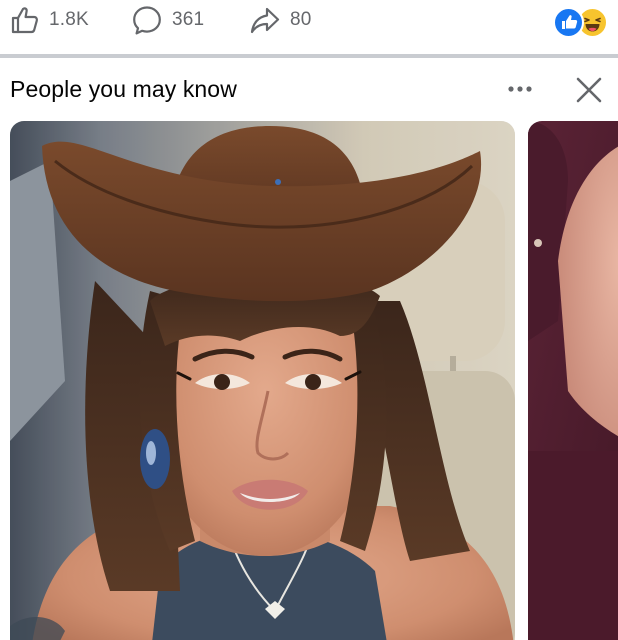 The image size is (618, 640). I want to click on like-reaction-icon, so click(568, 22).